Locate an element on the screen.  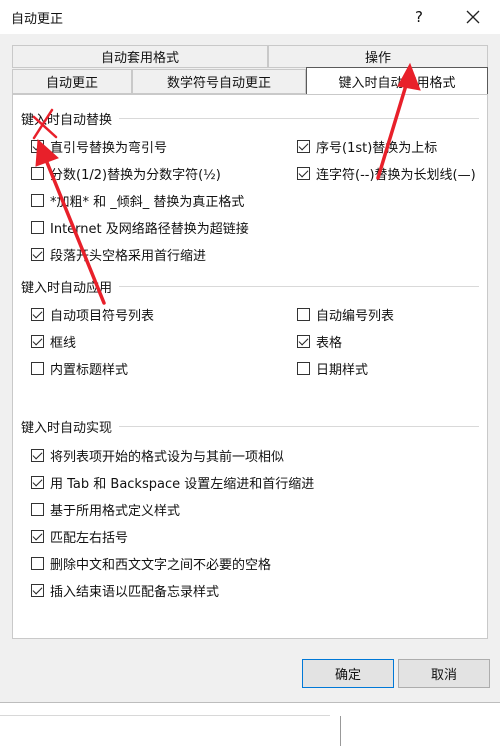
option-label: 框线 is located at coordinates (63, 343).